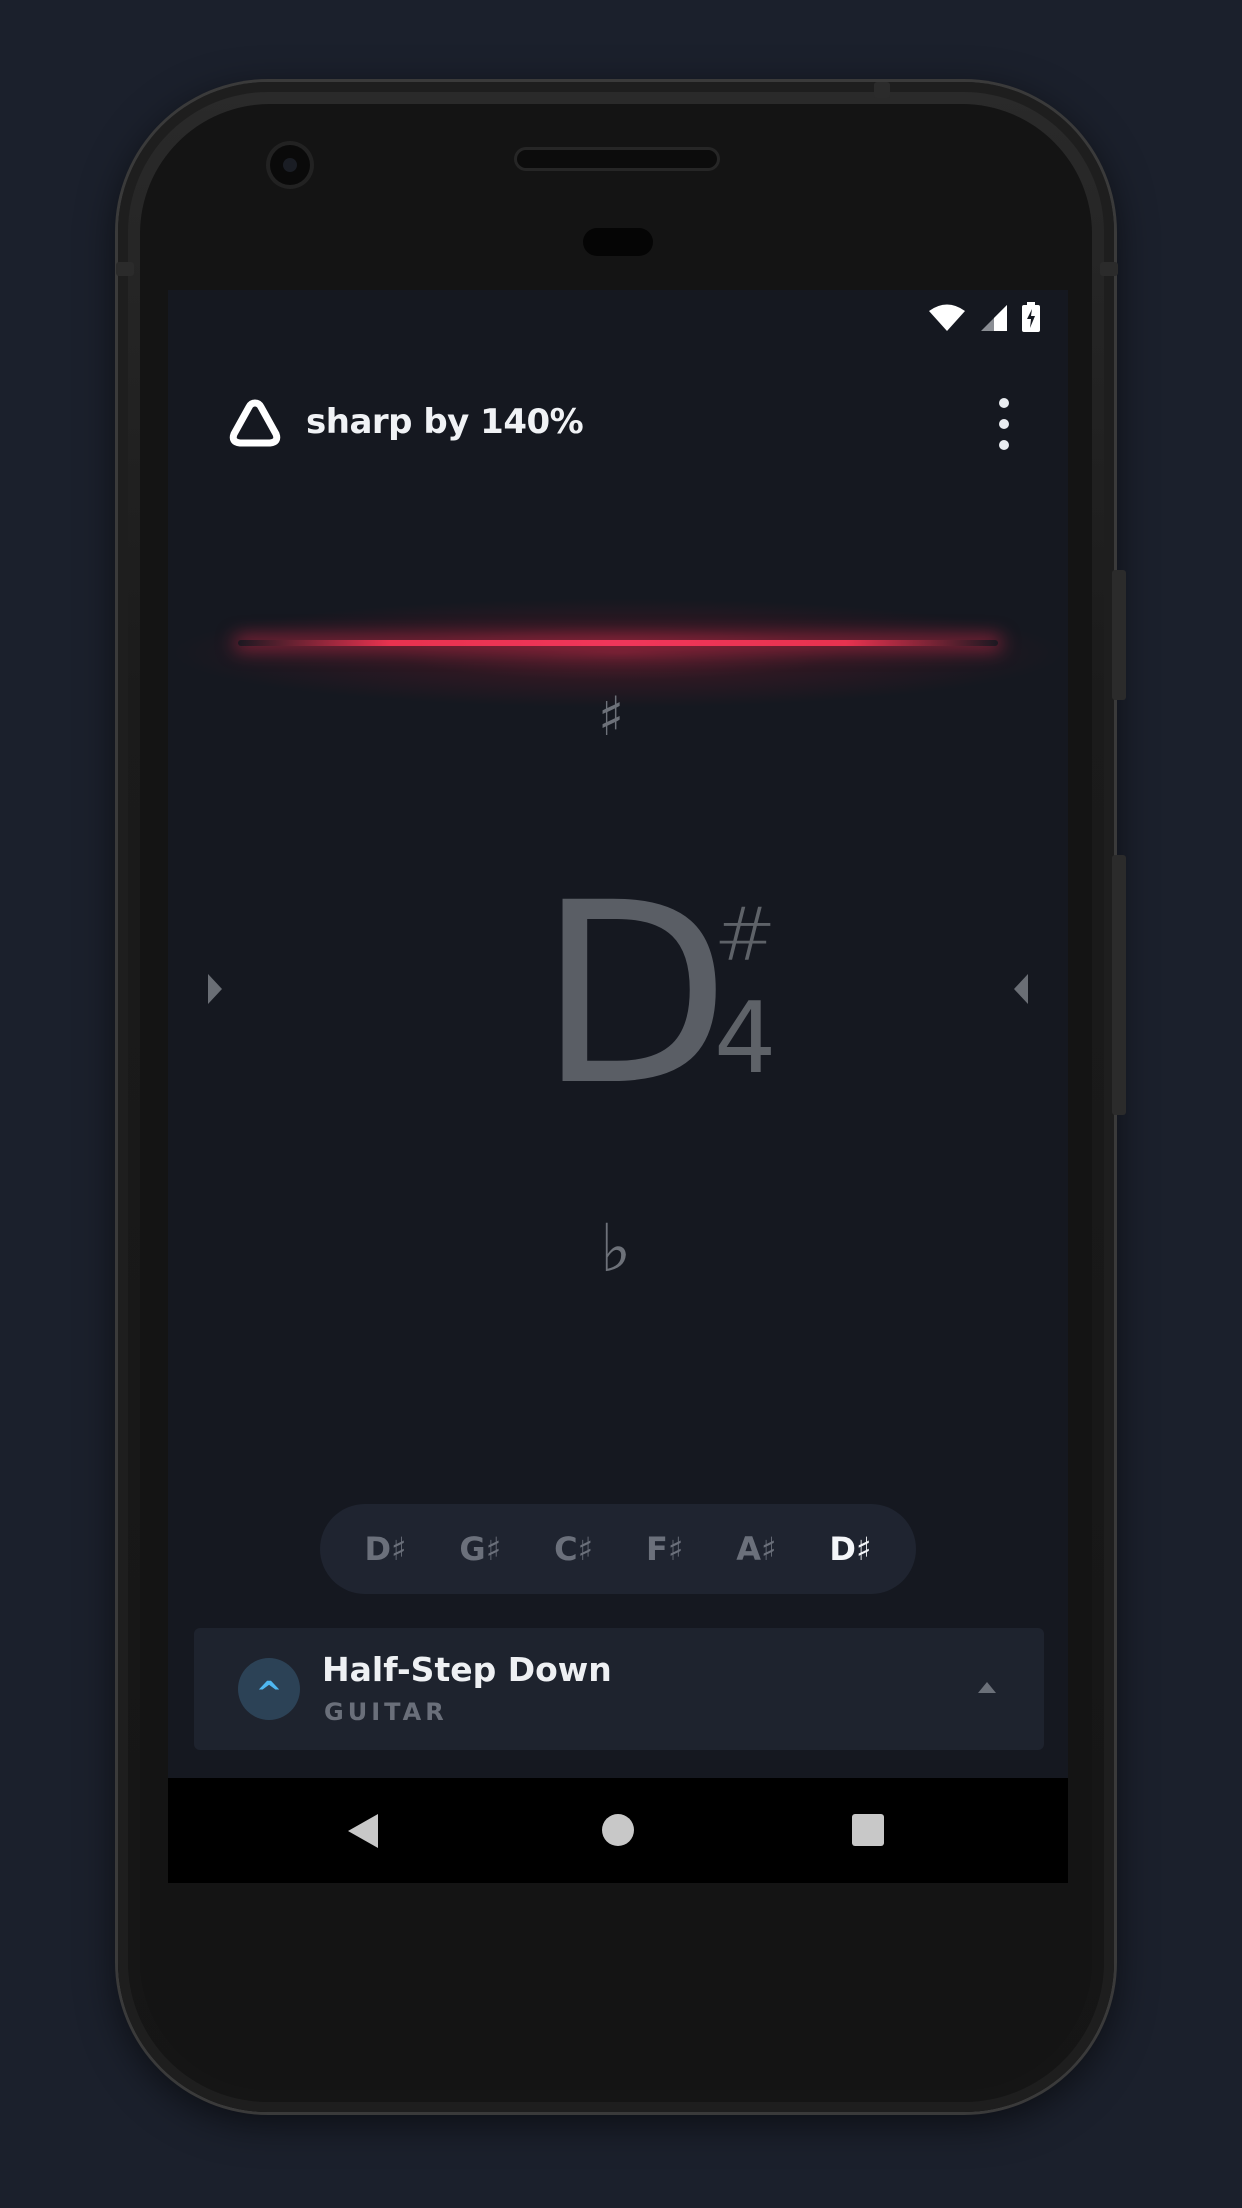 The width and height of the screenshot is (1242, 2208). Describe the element at coordinates (1119, 985) in the screenshot. I see `volume-button` at that location.